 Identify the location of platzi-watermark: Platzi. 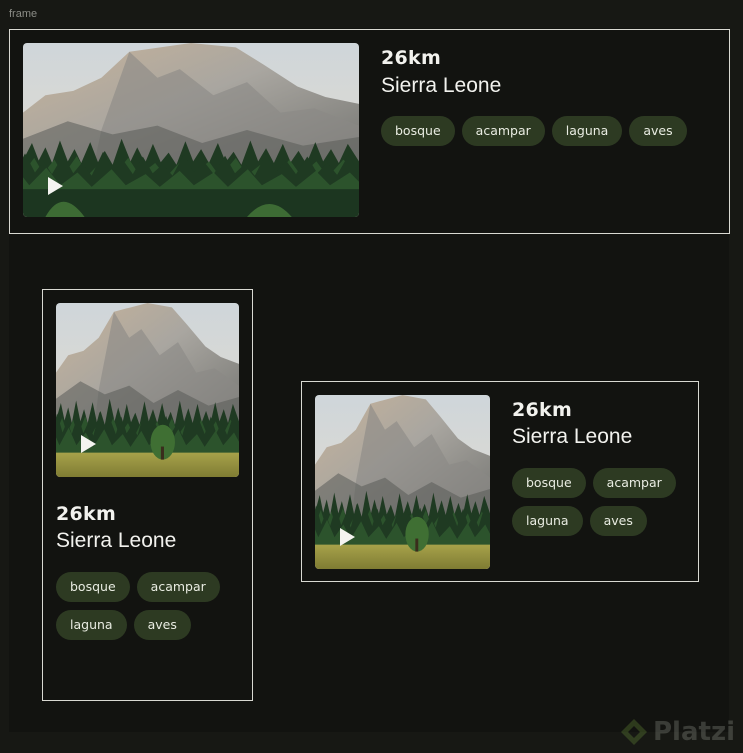
(677, 732).